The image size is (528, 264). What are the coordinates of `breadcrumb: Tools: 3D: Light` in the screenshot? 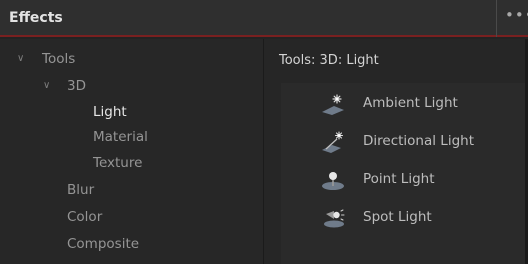 It's located at (329, 60).